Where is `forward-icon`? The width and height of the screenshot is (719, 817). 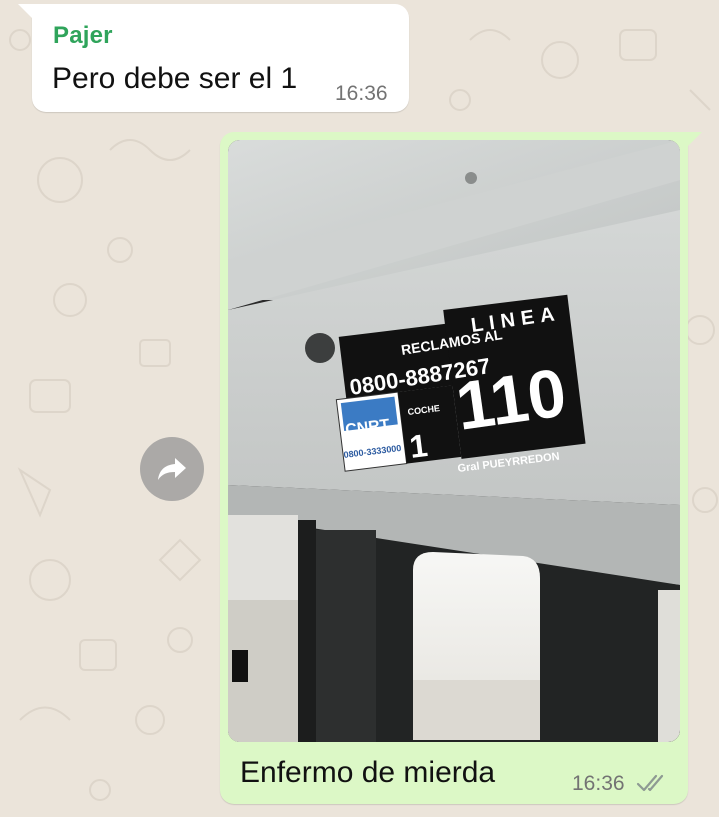
forward-icon is located at coordinates (172, 469).